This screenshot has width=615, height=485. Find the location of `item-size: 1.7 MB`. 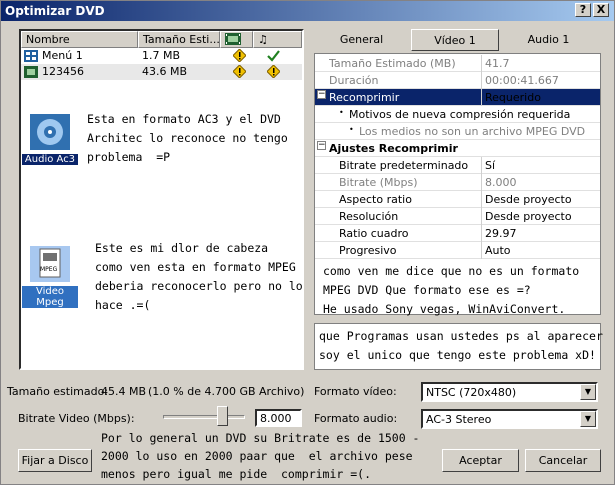

item-size: 1.7 MB is located at coordinates (161, 55).